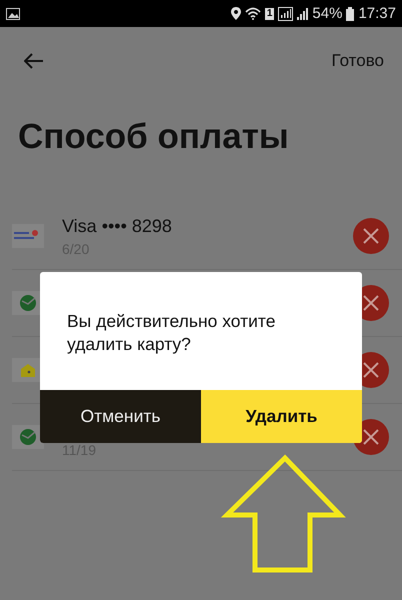 The height and width of the screenshot is (600, 402). I want to click on battery-icon, so click(350, 13).